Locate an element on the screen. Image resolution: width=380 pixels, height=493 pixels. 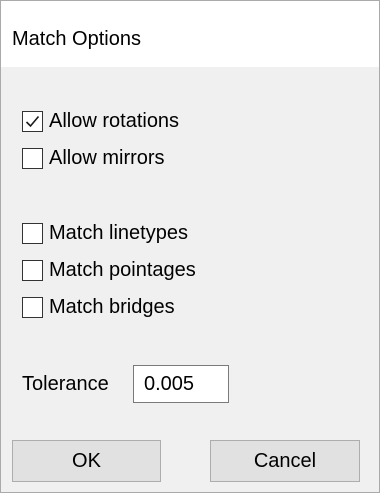
match-linetypes-label: Match linetypes is located at coordinates (118, 233).